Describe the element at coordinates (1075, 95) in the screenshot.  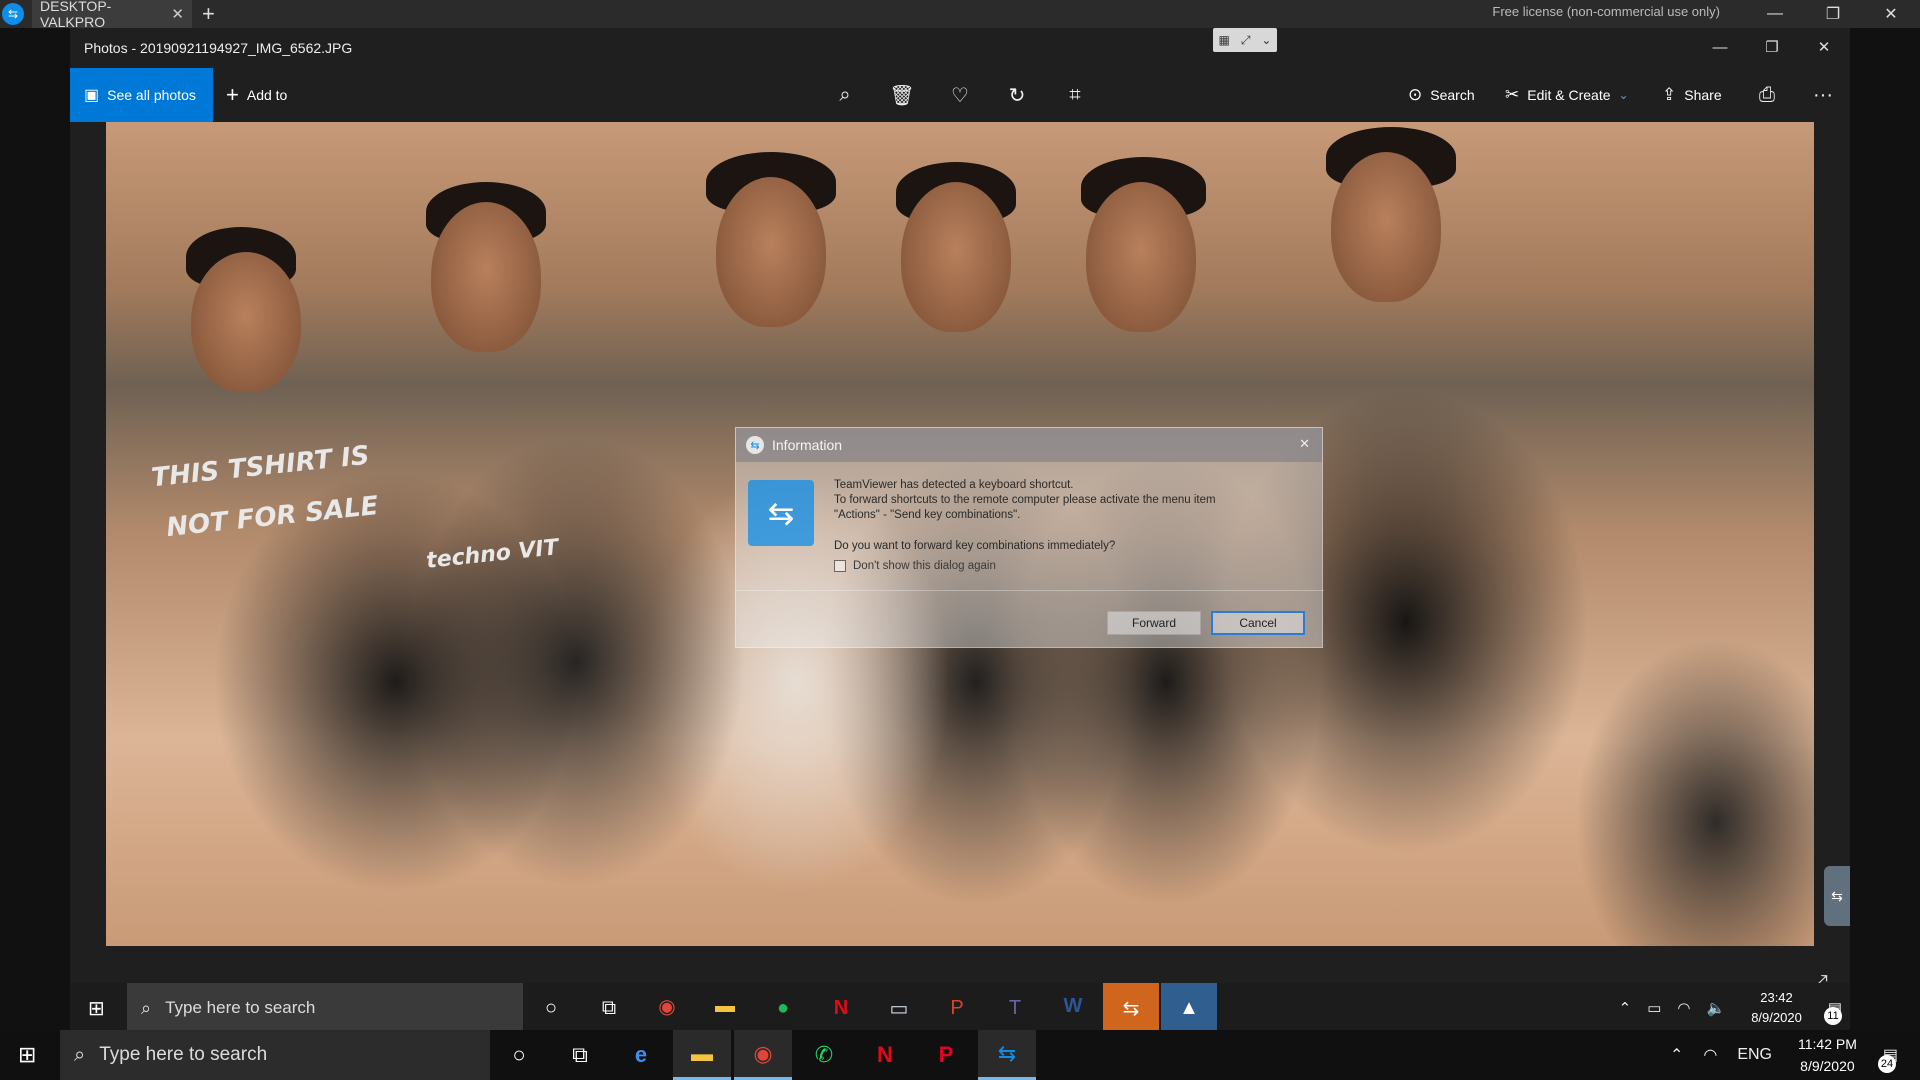
I see `crop-icon: ⌗` at that location.